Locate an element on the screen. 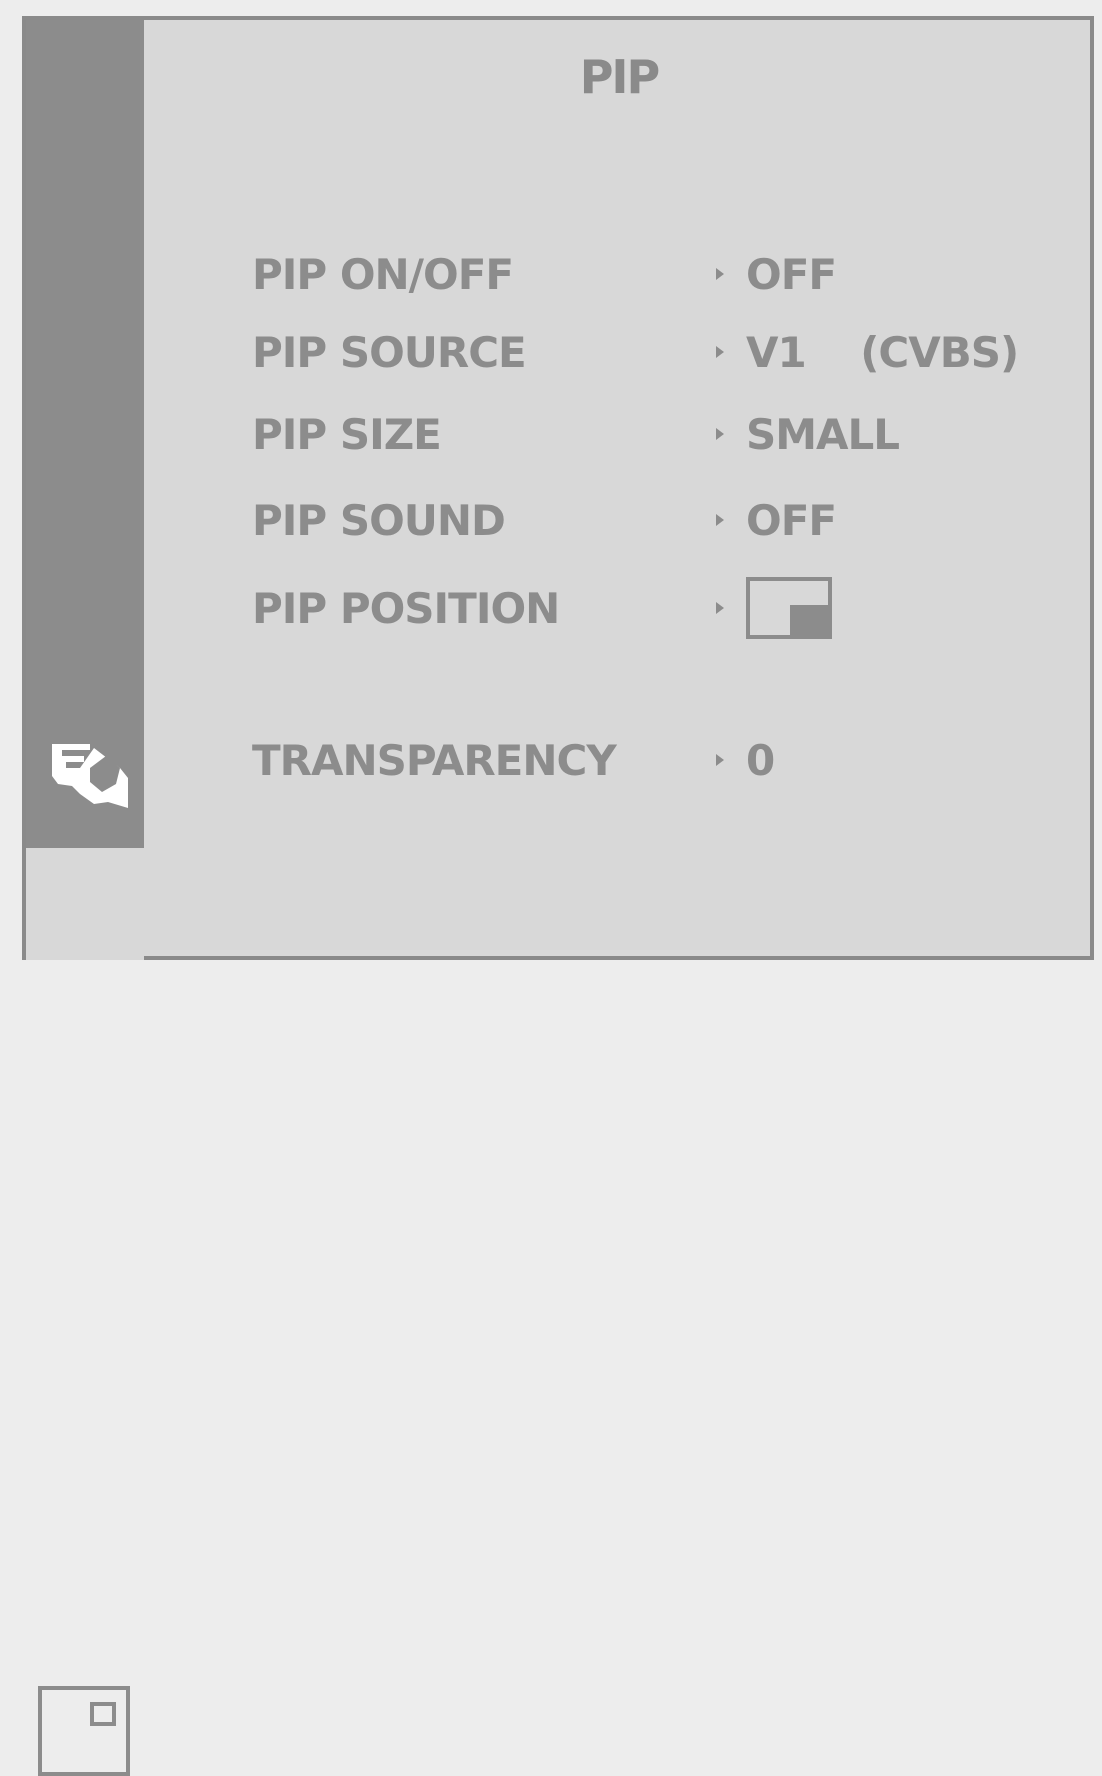  menu-item-value: 0 is located at coordinates (760, 760).